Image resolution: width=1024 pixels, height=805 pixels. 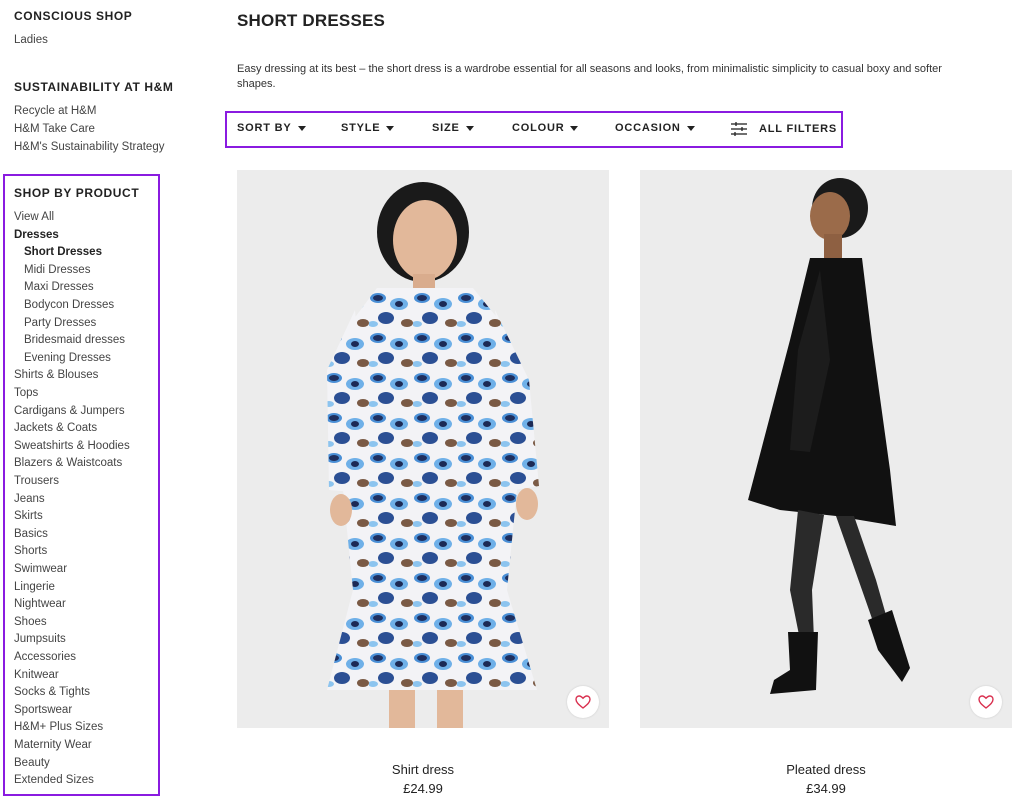 I want to click on sidebar-item-bridesmaid-dresses: Bridesmaid dresses, so click(x=74, y=340).